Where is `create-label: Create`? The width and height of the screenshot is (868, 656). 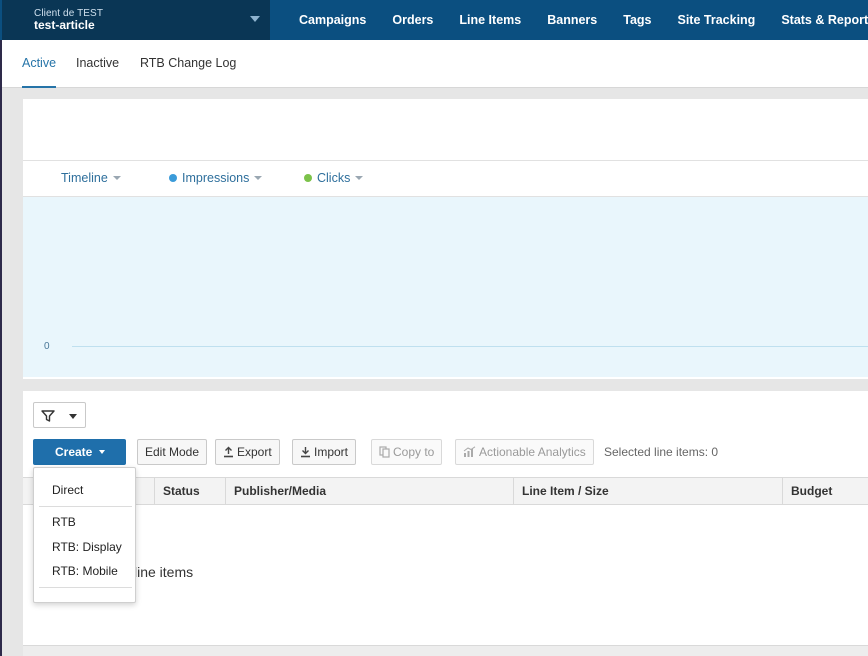
create-label: Create is located at coordinates (74, 452).